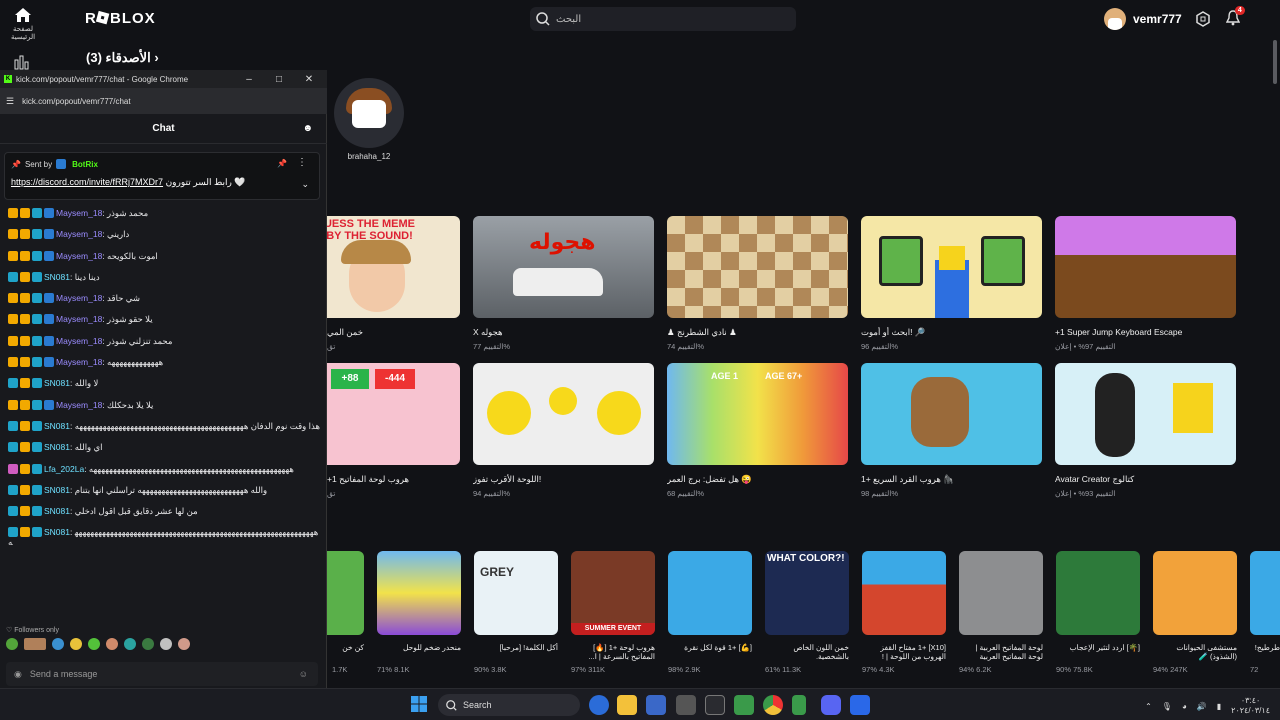  Describe the element at coordinates (122, 58) in the screenshot. I see `friends-heading: الأصدقاء (3) ›` at that location.